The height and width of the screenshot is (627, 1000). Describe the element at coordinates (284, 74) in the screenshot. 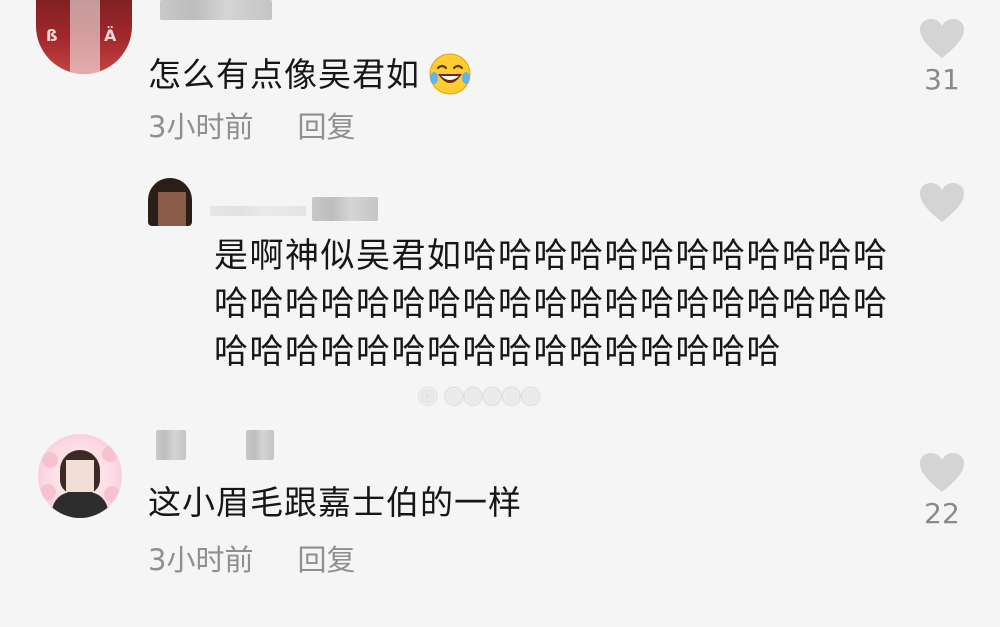

I see `comment-body: 怎么有点像吴君如` at that location.